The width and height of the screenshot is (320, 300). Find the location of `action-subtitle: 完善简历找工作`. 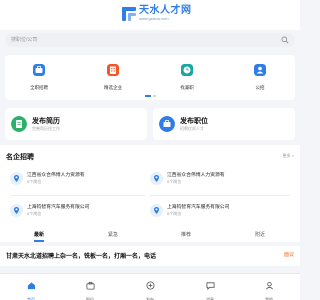

action-subtitle: 完善简历找工作 is located at coordinates (46, 128).